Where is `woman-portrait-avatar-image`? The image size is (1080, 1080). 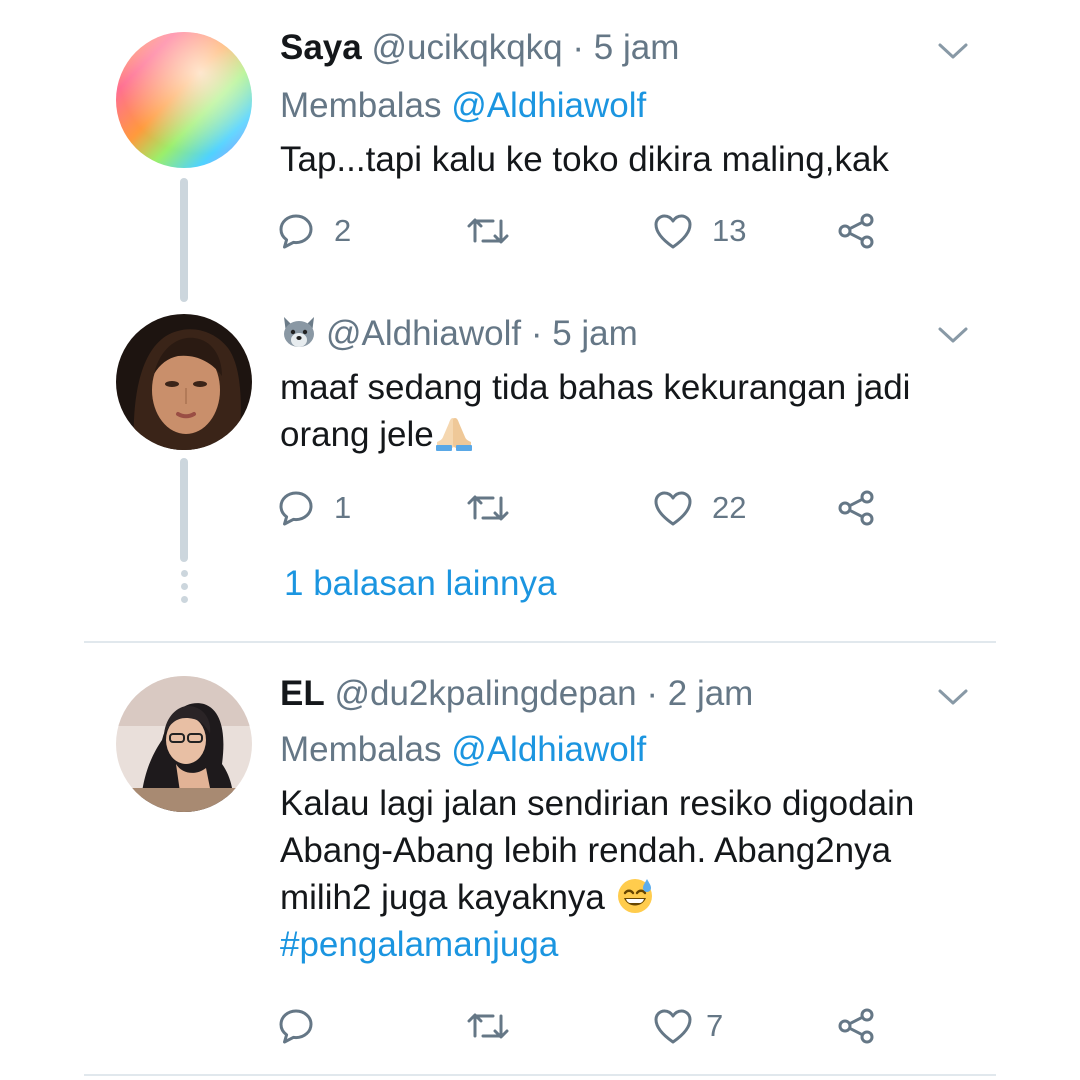 woman-portrait-avatar-image is located at coordinates (184, 382).